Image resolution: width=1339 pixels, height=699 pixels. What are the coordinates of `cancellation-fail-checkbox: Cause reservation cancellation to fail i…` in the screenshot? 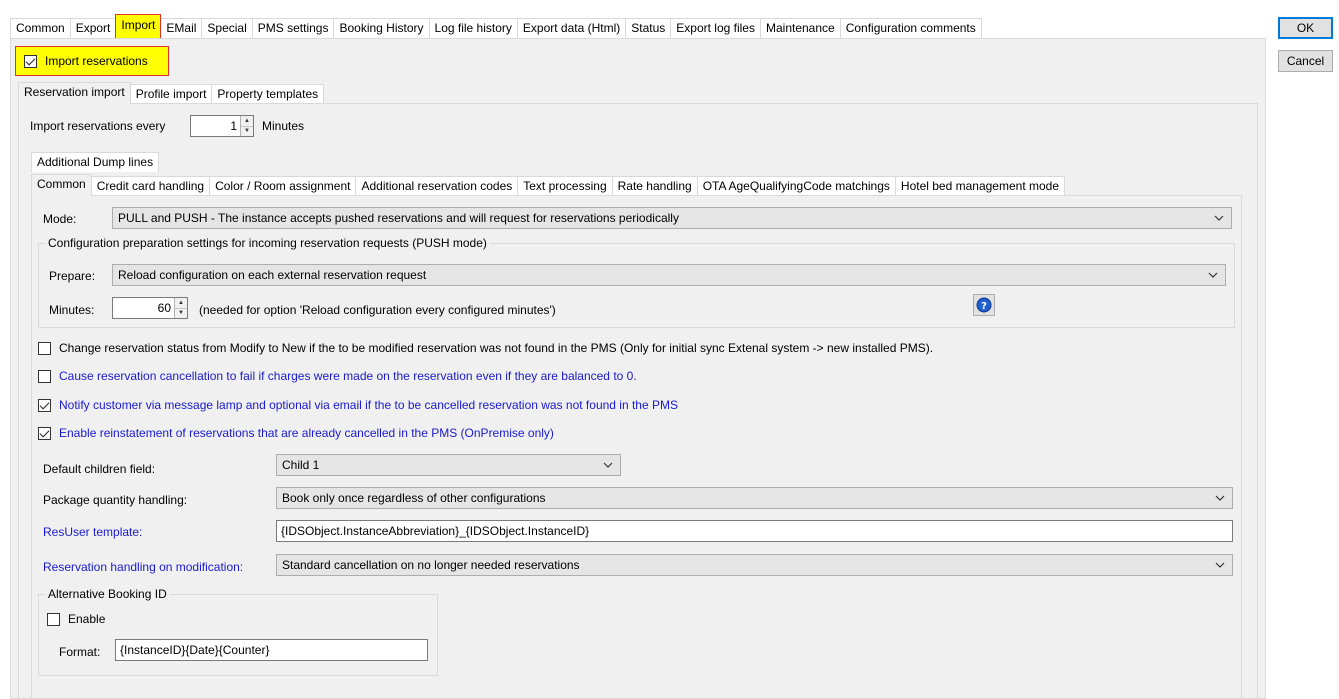 It's located at (337, 376).